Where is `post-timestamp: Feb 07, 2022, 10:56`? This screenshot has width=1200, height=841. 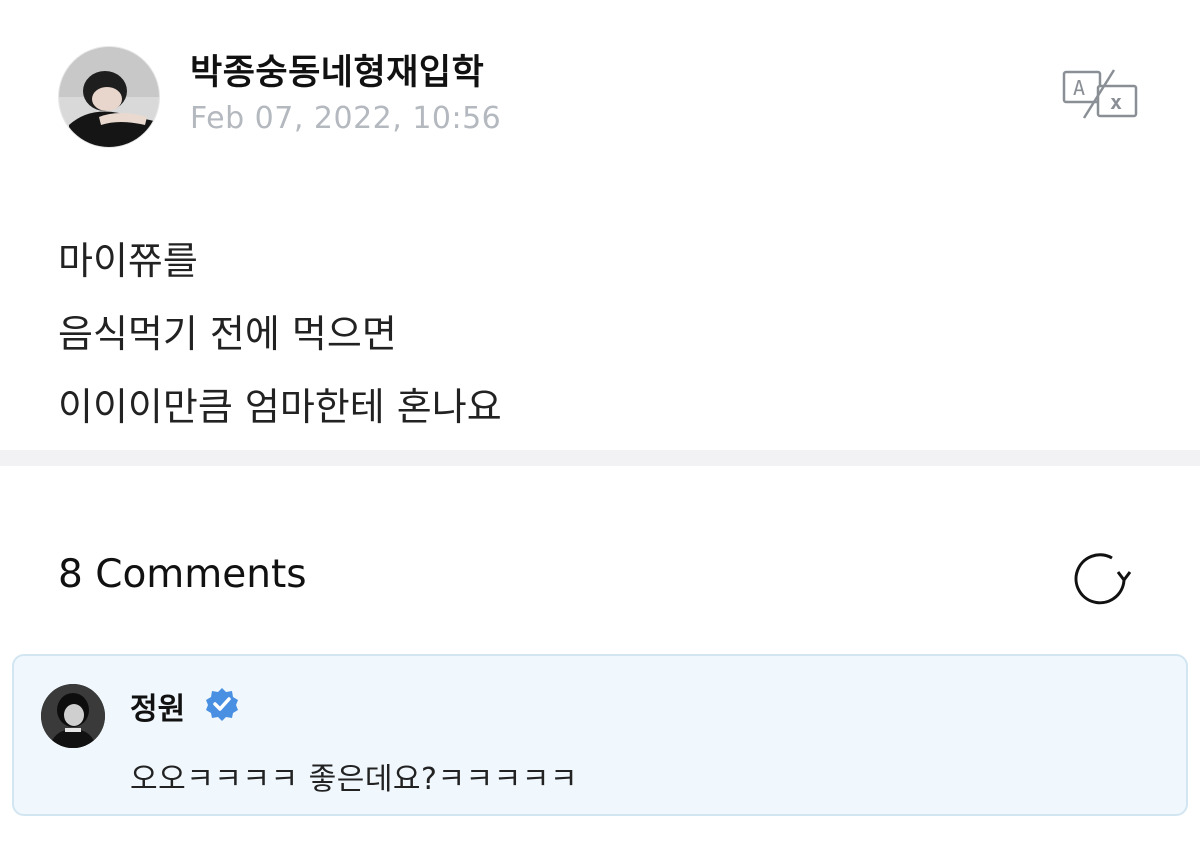
post-timestamp: Feb 07, 2022, 10:56 is located at coordinates (346, 118).